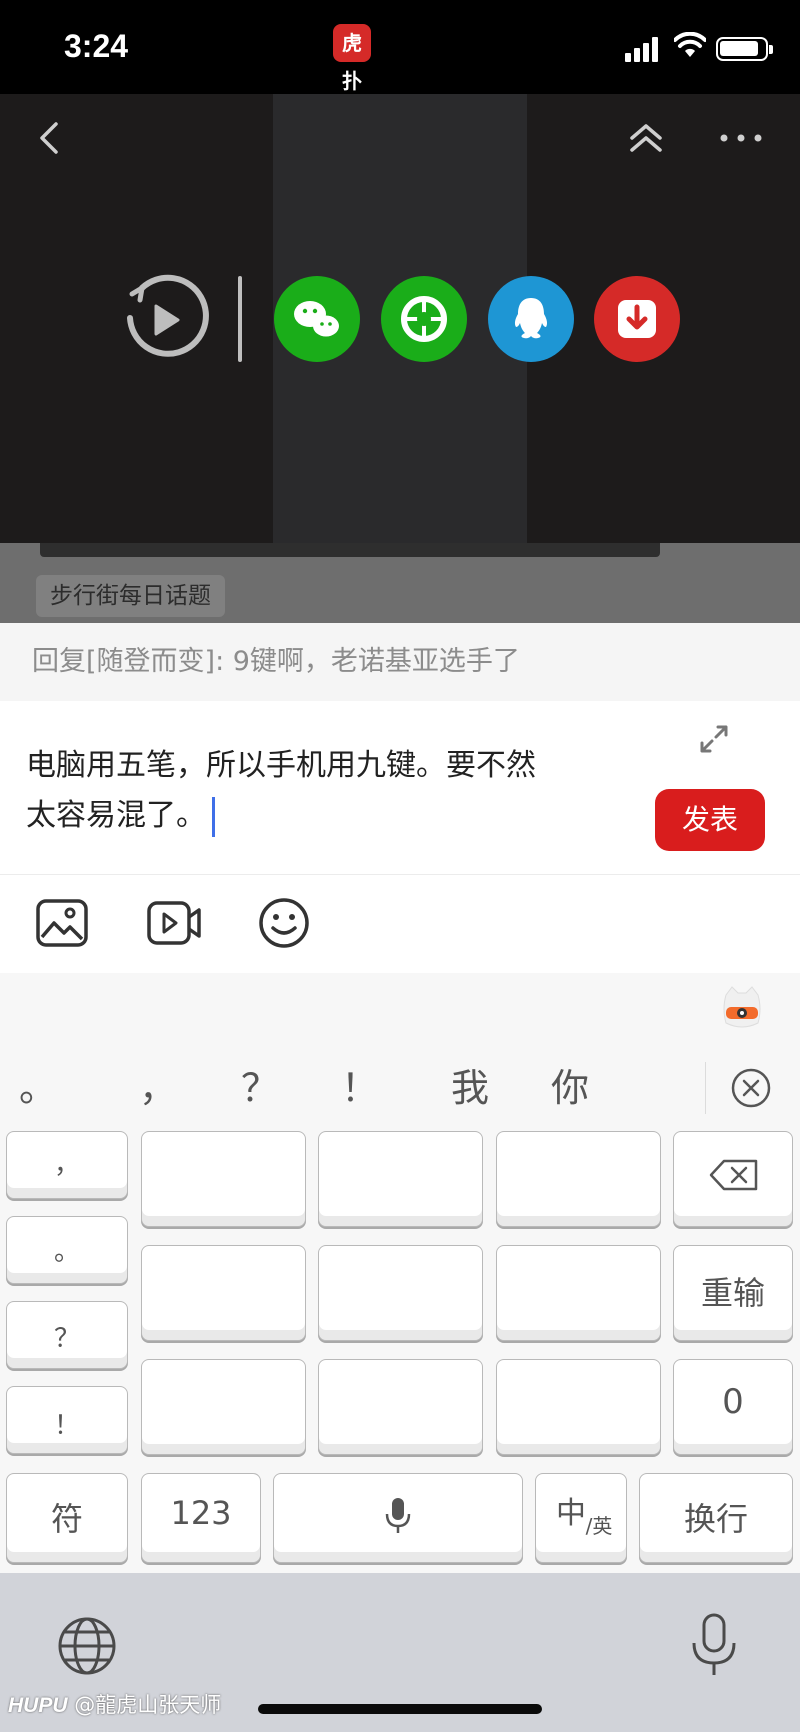 The image size is (800, 1732). What do you see at coordinates (744, 49) in the screenshot?
I see `battery-icon` at bounding box center [744, 49].